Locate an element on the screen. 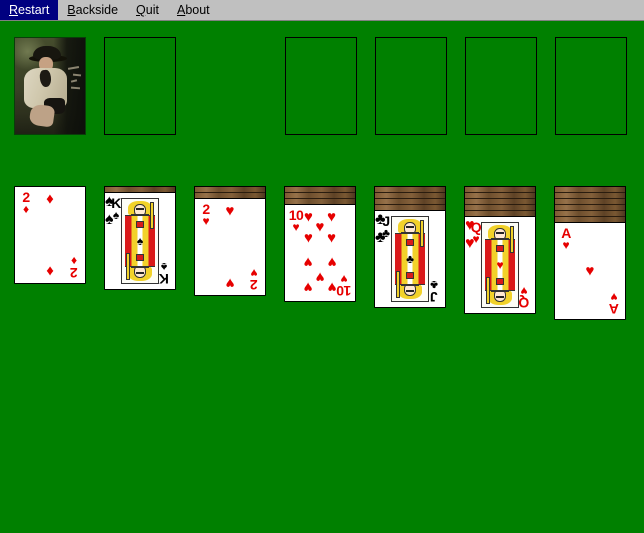 This screenshot has height=533, width=644. card-corner-br: A ♥ is located at coordinates (614, 303).